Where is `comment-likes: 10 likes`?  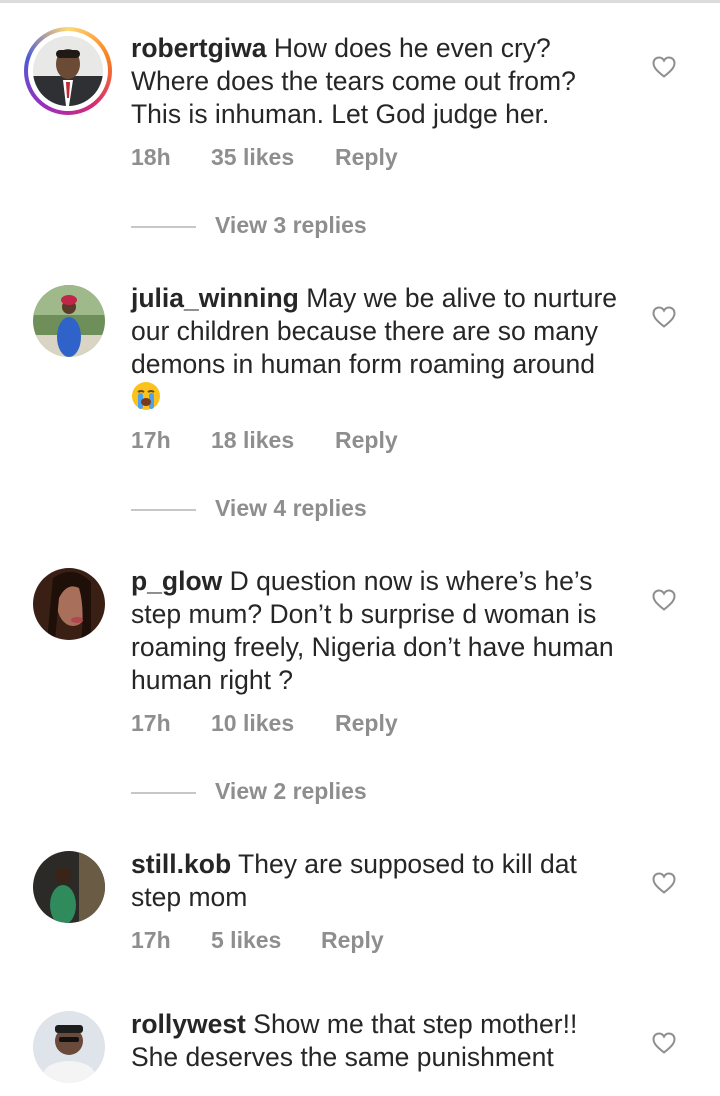
comment-likes: 10 likes is located at coordinates (252, 723).